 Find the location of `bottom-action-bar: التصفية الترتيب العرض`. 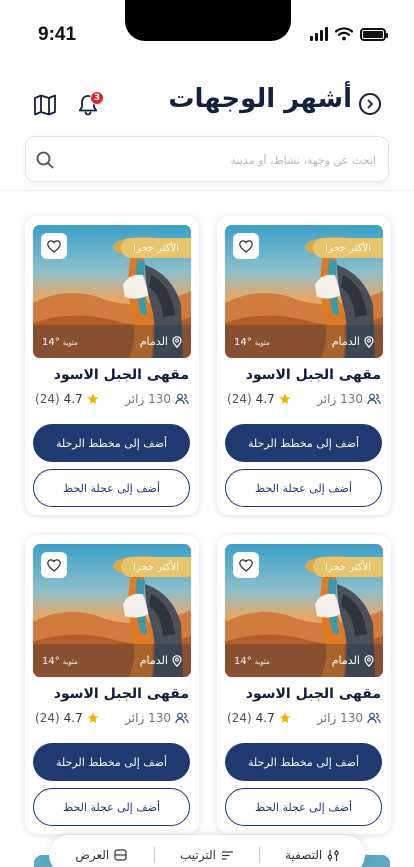

bottom-action-bar: التصفية الترتيب العرض is located at coordinates (207, 851).